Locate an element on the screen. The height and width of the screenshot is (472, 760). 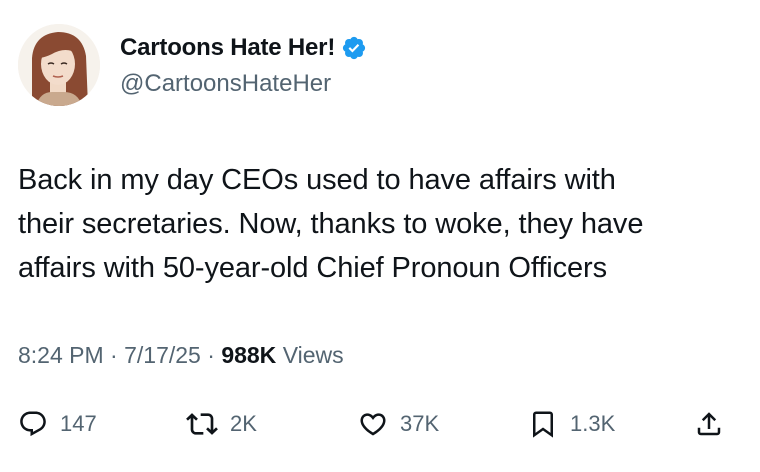
author-display-name: Cartoons Hate Her! is located at coordinates (227, 48).